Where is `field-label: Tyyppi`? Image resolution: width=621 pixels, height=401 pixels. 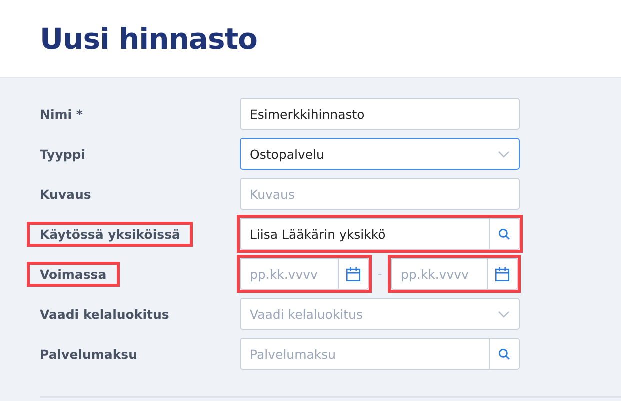 field-label: Tyyppi is located at coordinates (63, 155).